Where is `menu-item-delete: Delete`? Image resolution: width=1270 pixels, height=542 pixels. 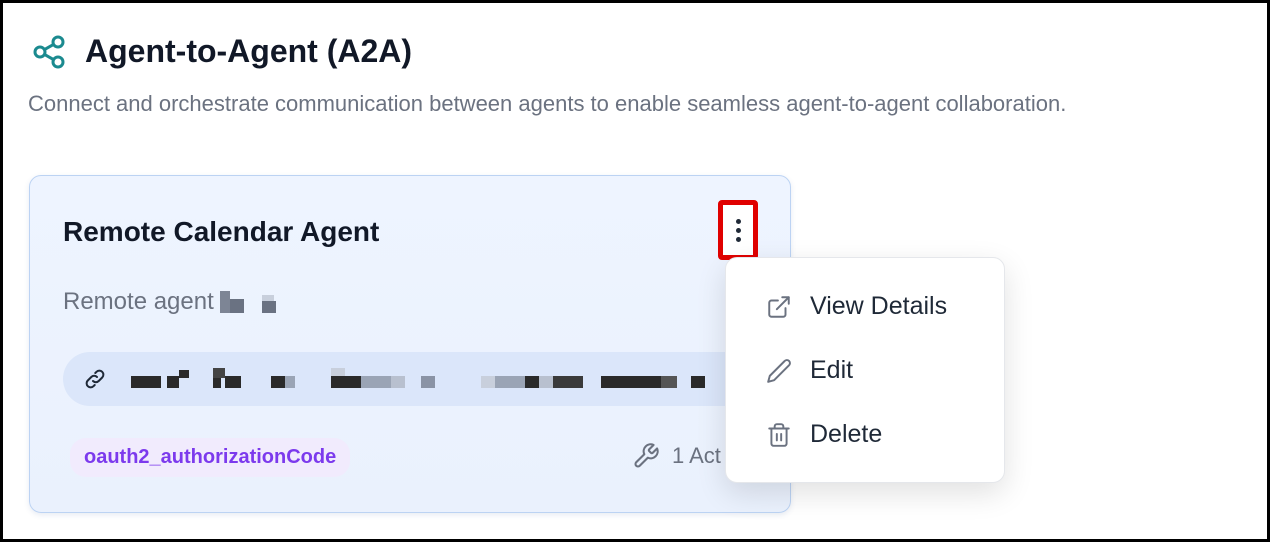
menu-item-delete: Delete is located at coordinates (824, 434).